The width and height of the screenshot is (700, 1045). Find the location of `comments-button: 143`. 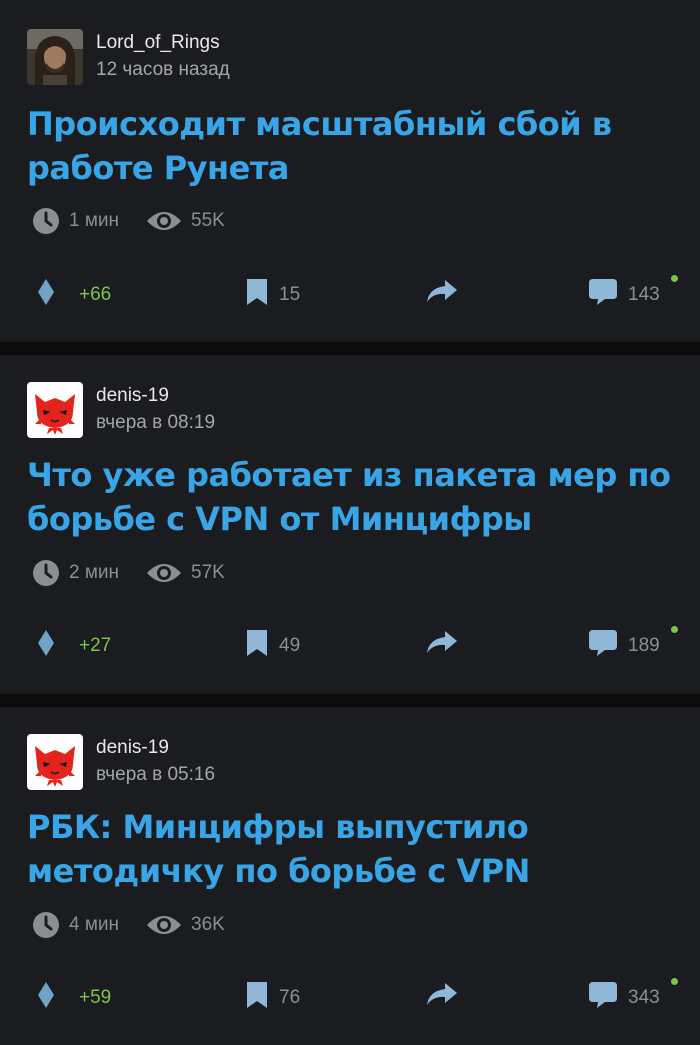

comments-button: 143 is located at coordinates (624, 295).